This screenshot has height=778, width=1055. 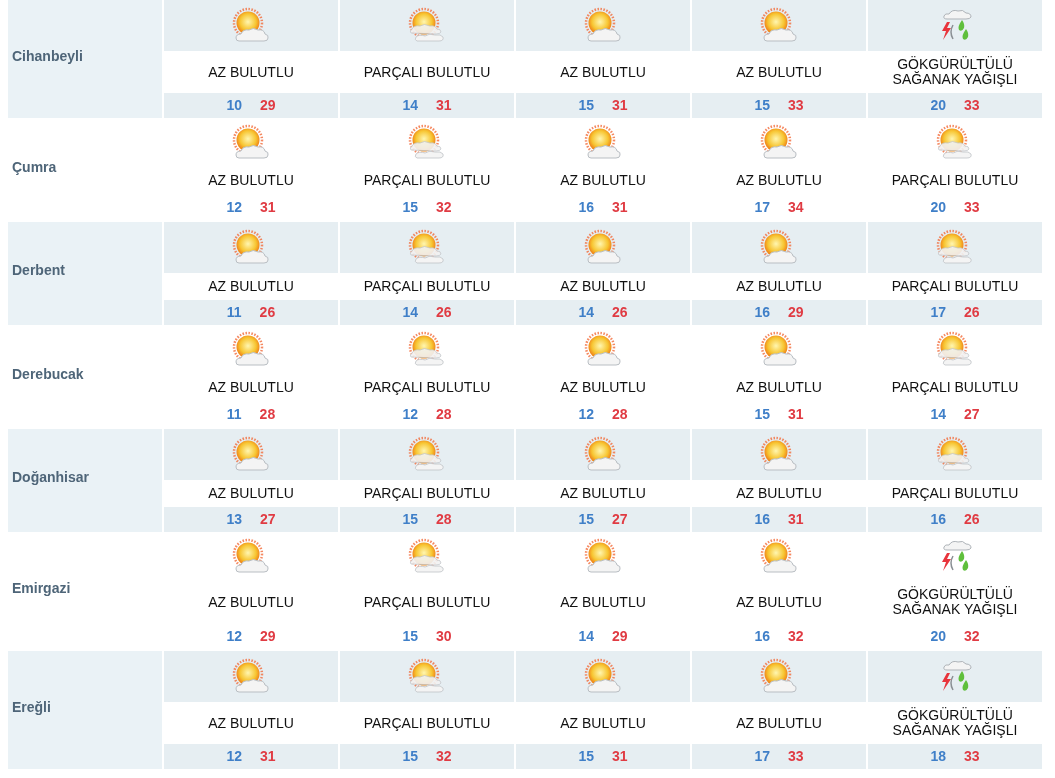 What do you see at coordinates (41, 588) in the screenshot?
I see `city-name: Emirgazi` at bounding box center [41, 588].